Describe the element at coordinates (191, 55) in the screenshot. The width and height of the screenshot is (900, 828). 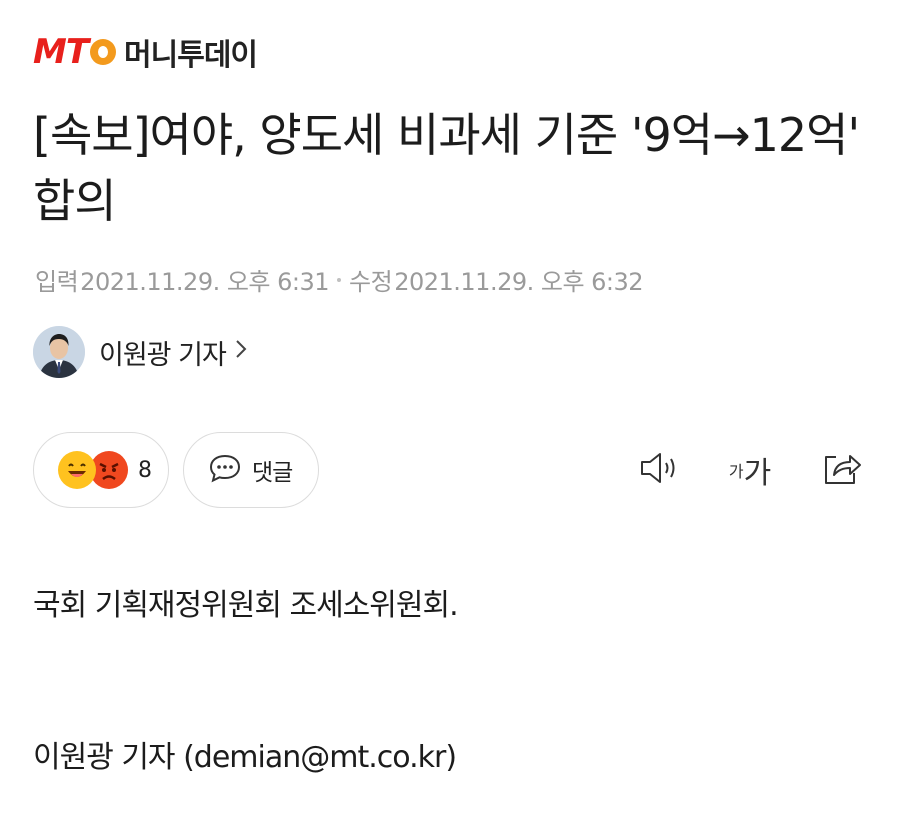
I see `logo-name: 머니투데이` at that location.